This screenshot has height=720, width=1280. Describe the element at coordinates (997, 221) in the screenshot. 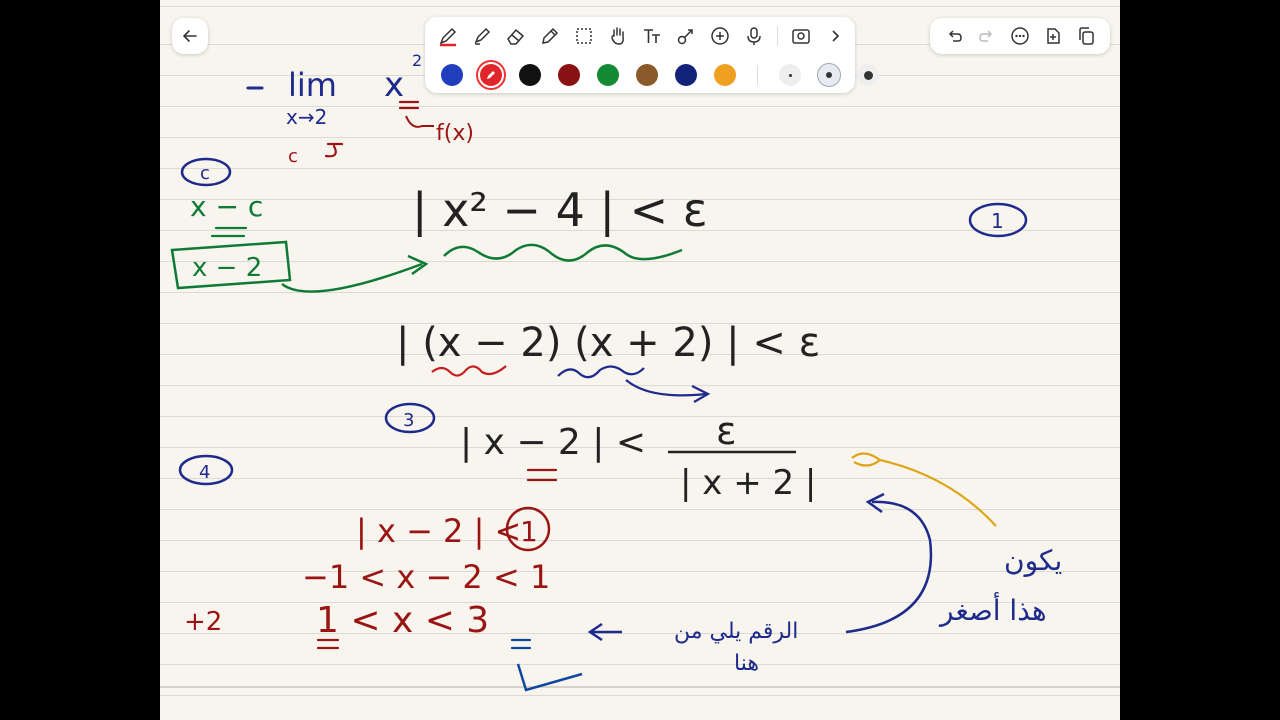

I see `circle-step1-label: 1` at that location.